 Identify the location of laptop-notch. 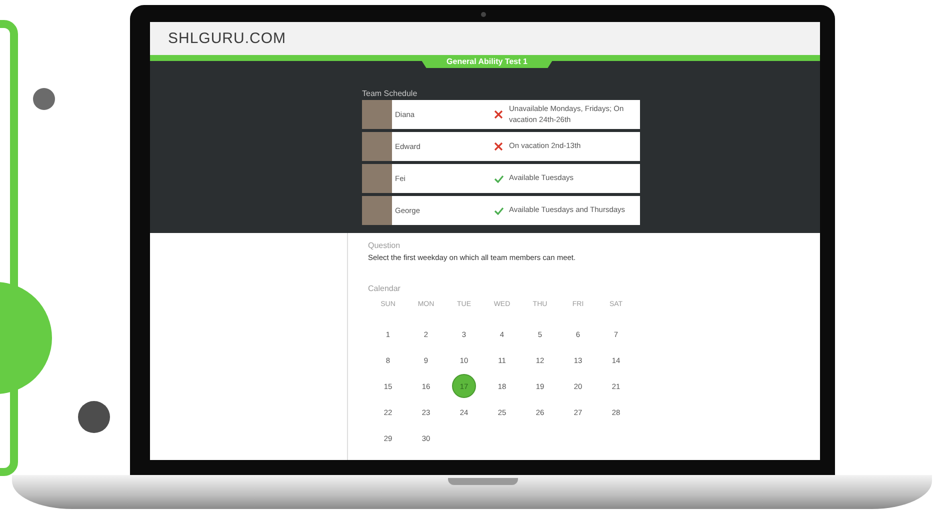
(483, 481).